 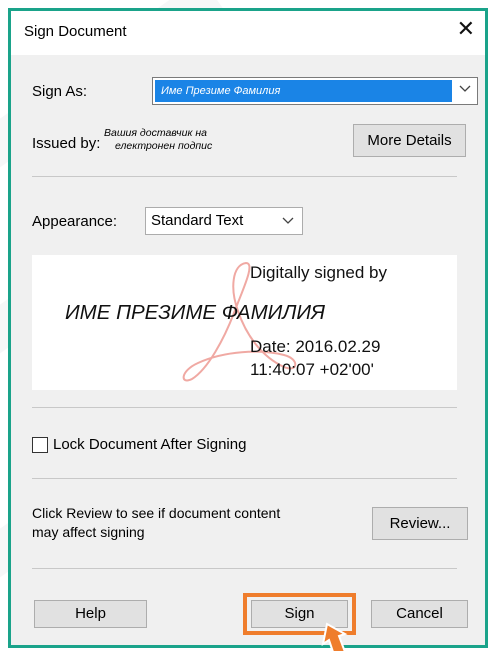 I want to click on sign-as-select: Име Презиме Фамилия, so click(x=315, y=91).